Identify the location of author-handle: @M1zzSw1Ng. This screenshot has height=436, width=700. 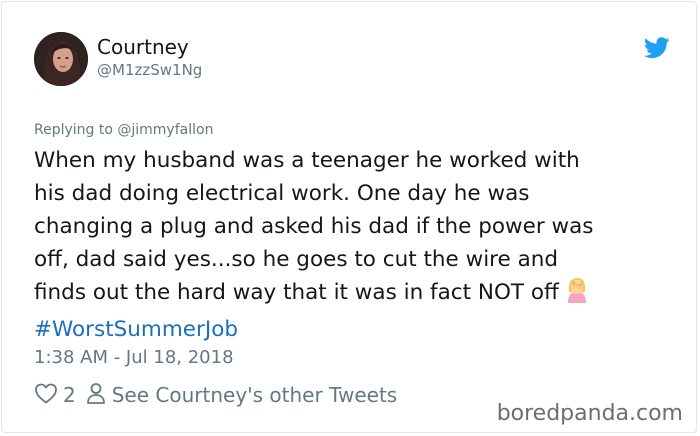
(149, 70).